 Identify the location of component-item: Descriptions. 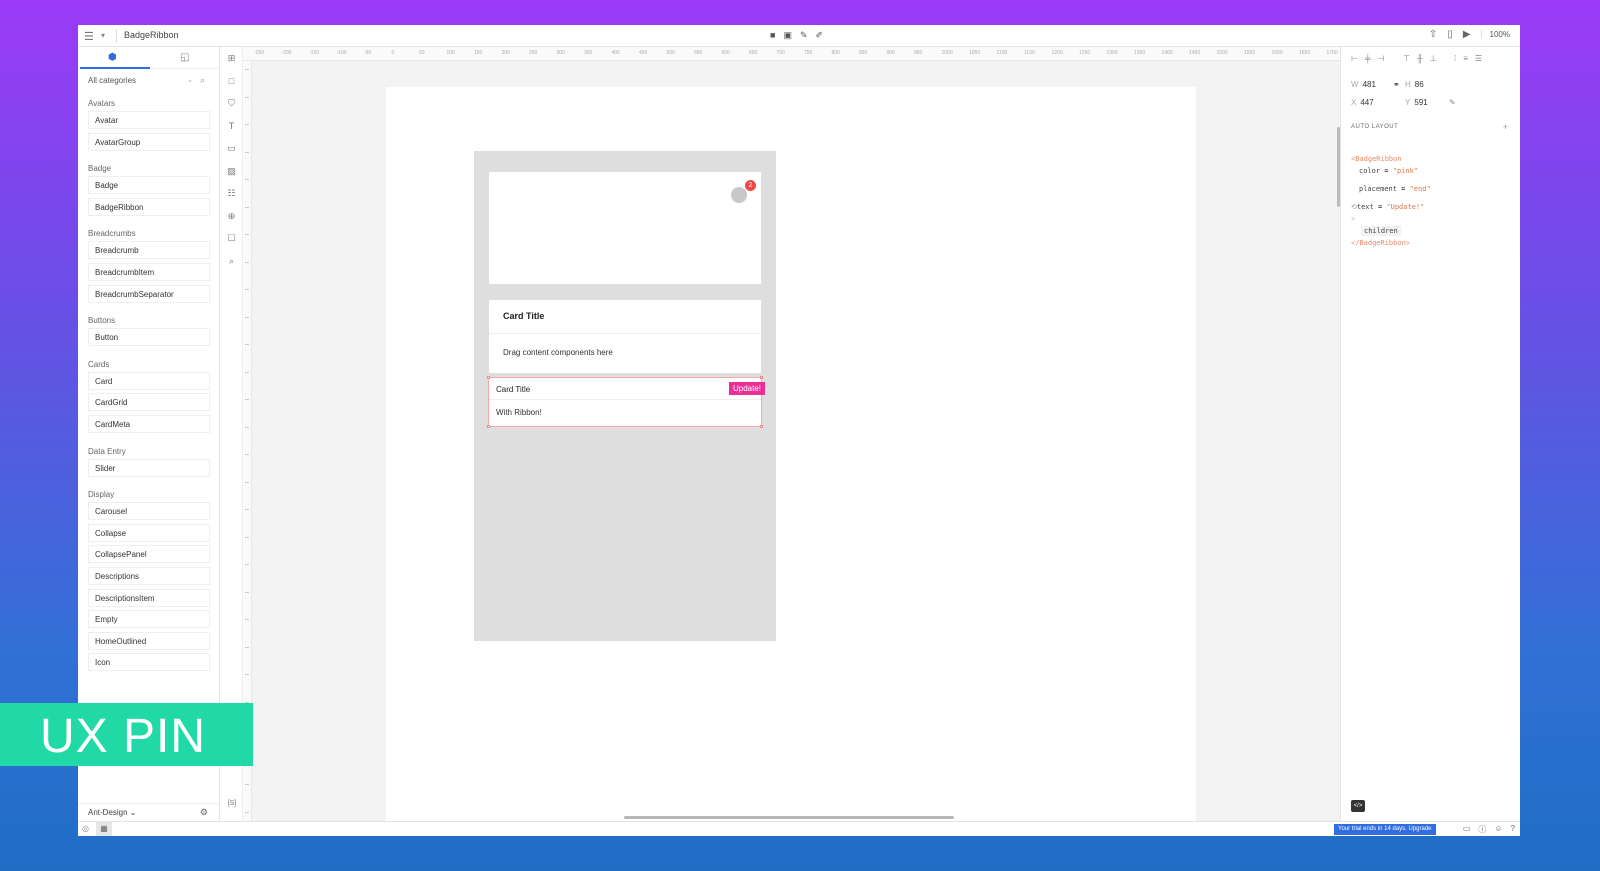
(149, 575).